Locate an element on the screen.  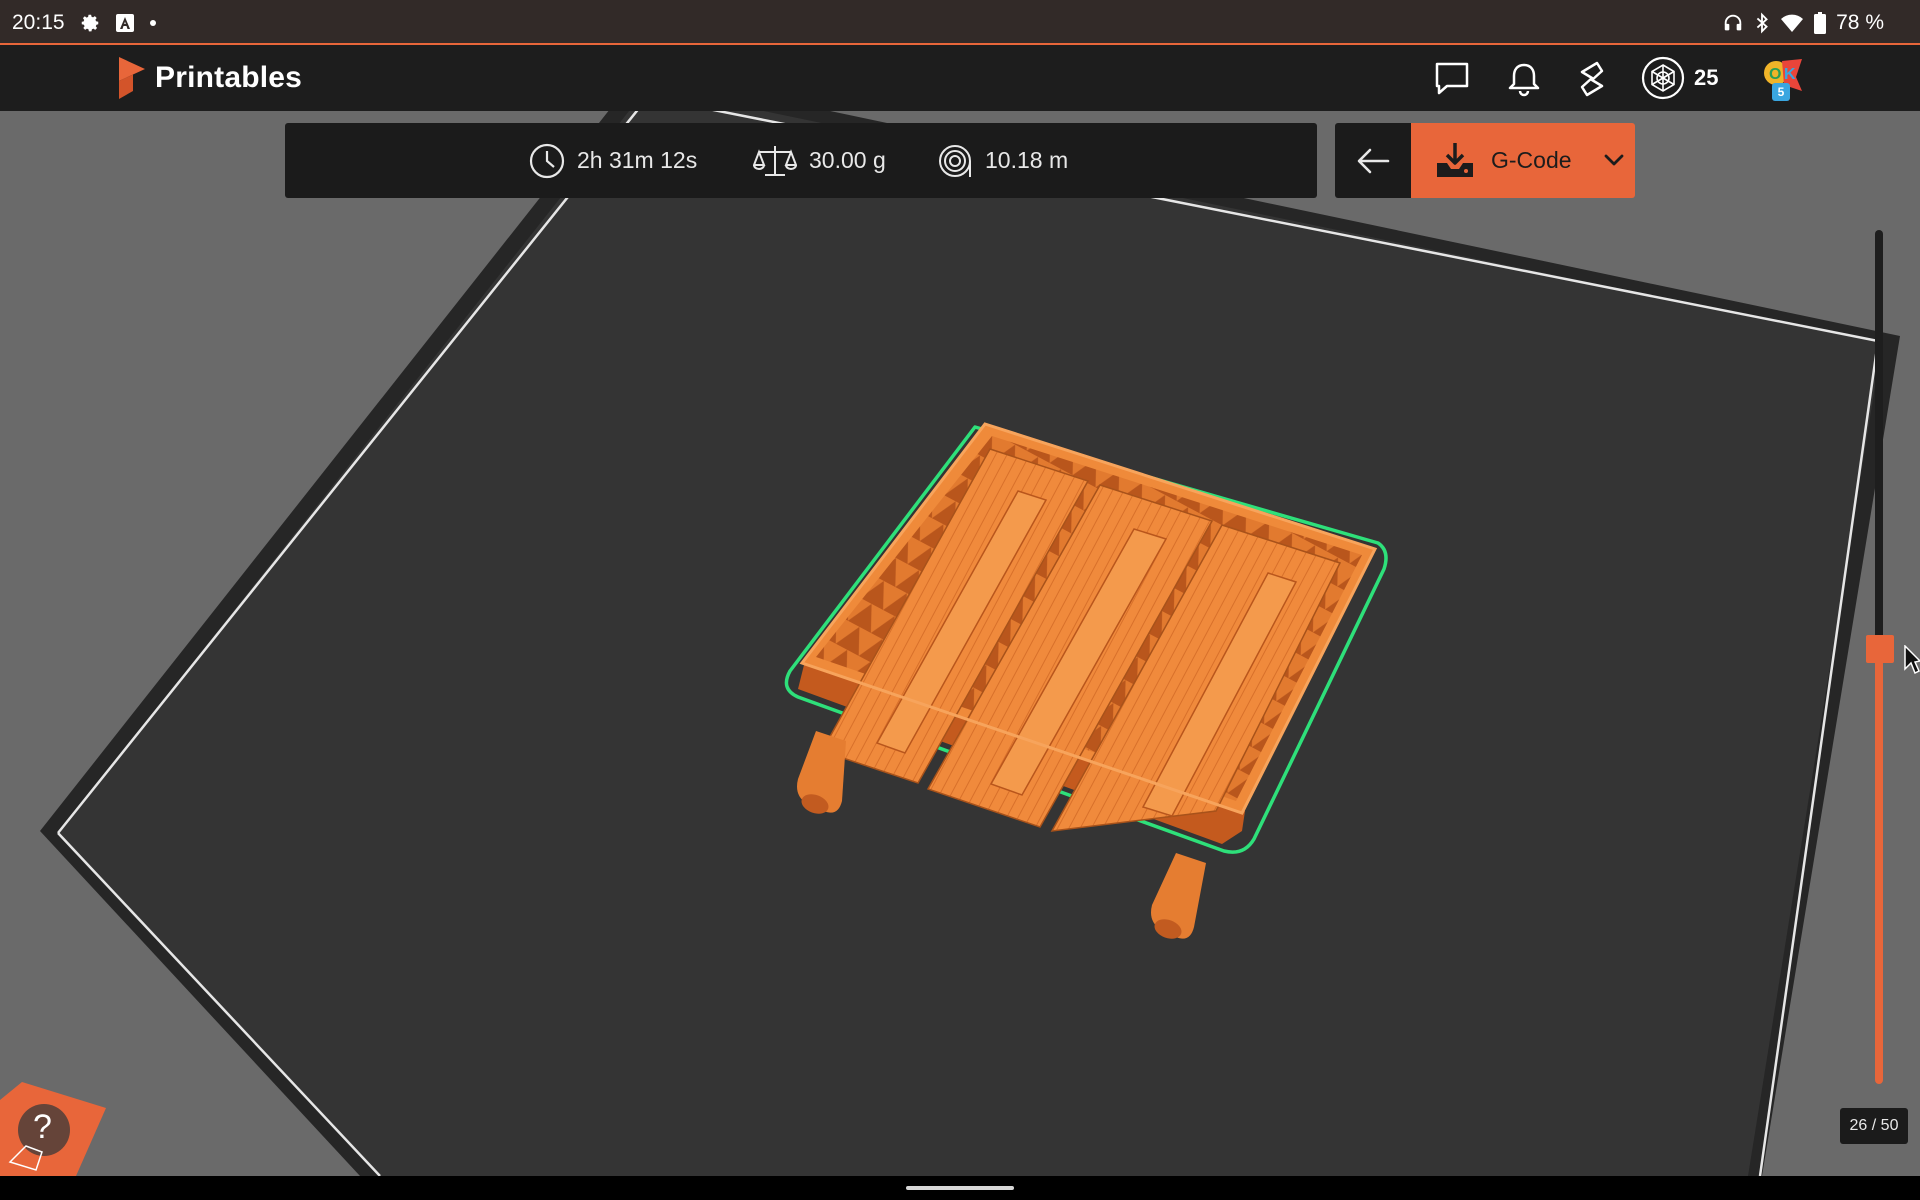
layer-slider-track-lower is located at coordinates (1879, 866).